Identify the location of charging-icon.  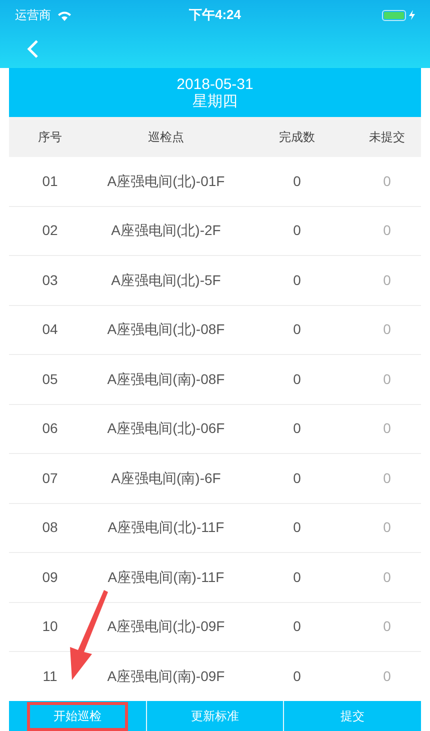
(412, 15).